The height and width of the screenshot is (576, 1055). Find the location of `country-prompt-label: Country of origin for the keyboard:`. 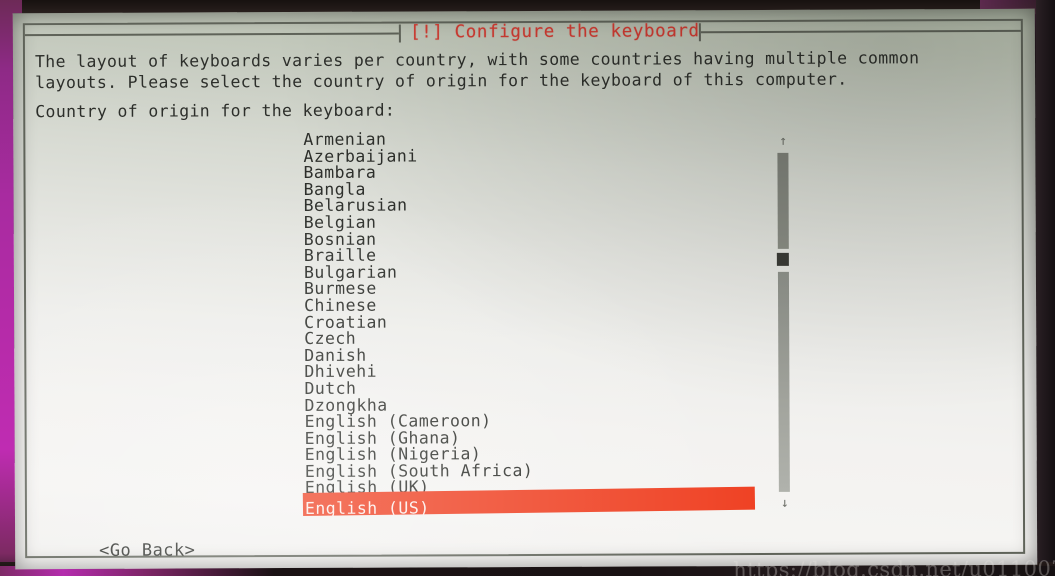

country-prompt-label: Country of origin for the keyboard: is located at coordinates (215, 111).